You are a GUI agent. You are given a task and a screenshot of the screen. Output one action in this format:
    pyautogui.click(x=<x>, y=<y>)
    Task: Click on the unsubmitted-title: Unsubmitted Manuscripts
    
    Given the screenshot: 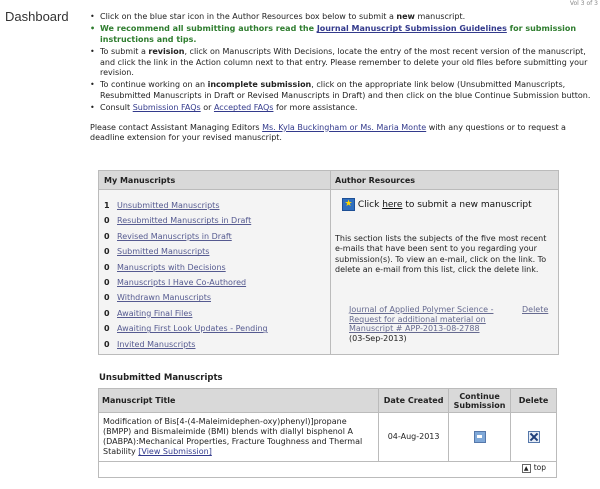 What is the action you would take?
    pyautogui.click(x=161, y=378)
    